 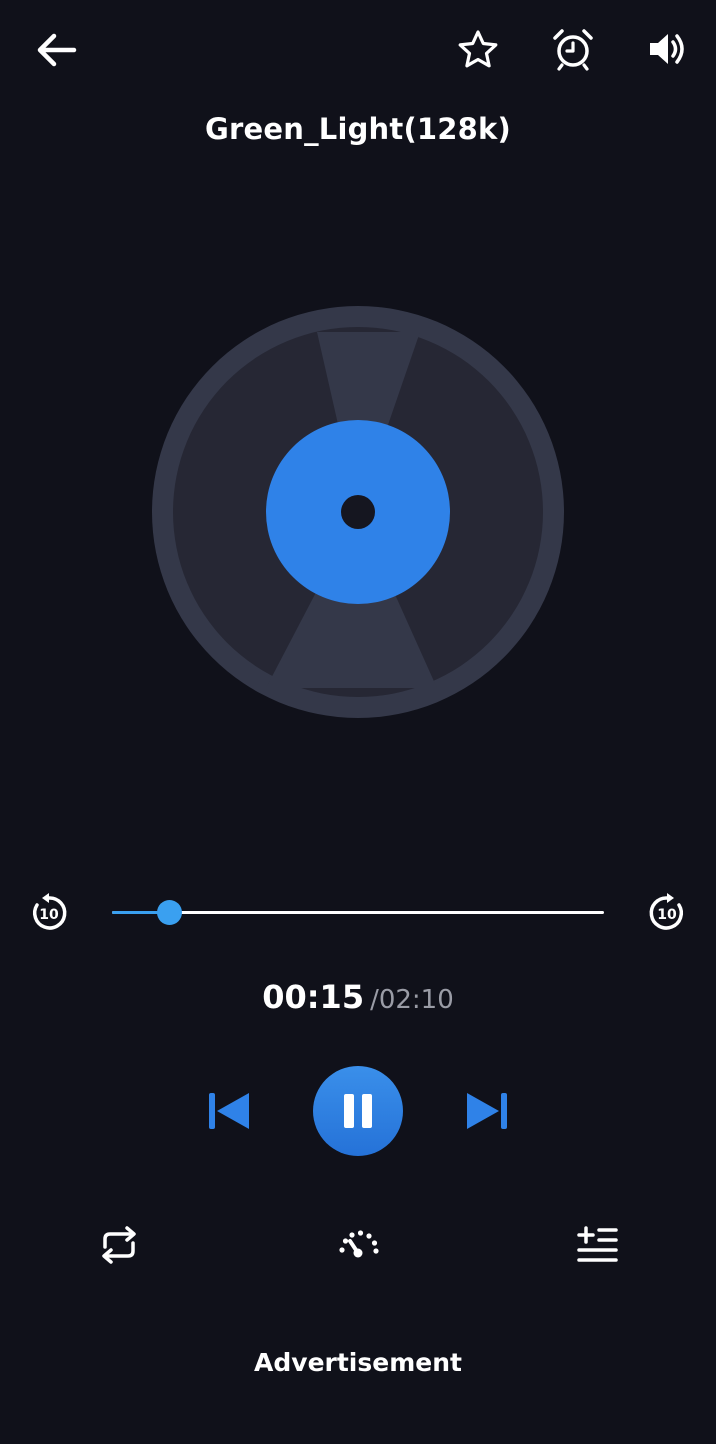 I want to click on current-time: 00:15, so click(x=313, y=997).